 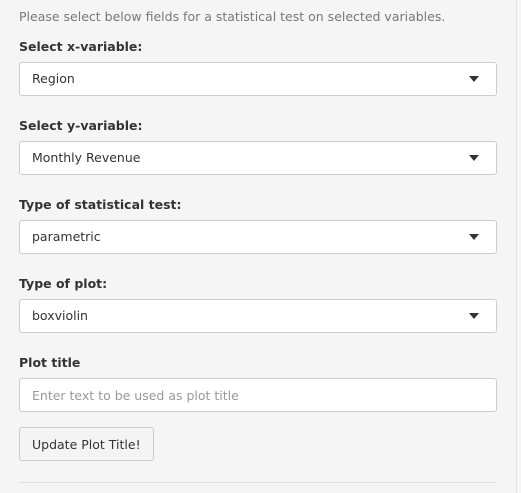 I want to click on x-variable-label: Select x-variable:, so click(x=81, y=46).